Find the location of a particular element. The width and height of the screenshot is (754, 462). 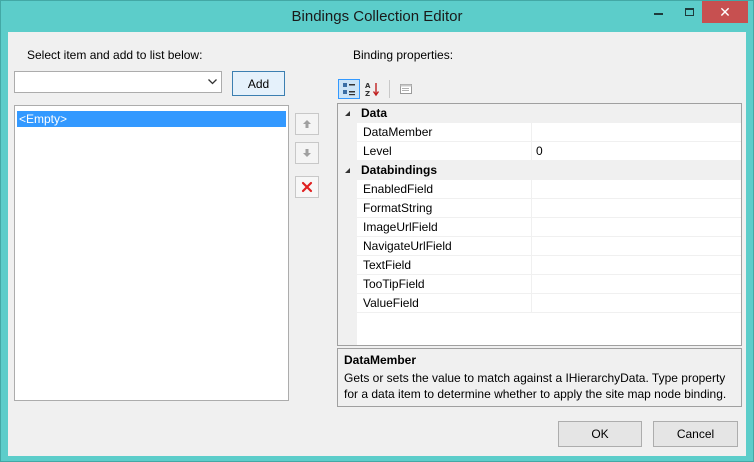

property-value: 0 is located at coordinates (636, 151).